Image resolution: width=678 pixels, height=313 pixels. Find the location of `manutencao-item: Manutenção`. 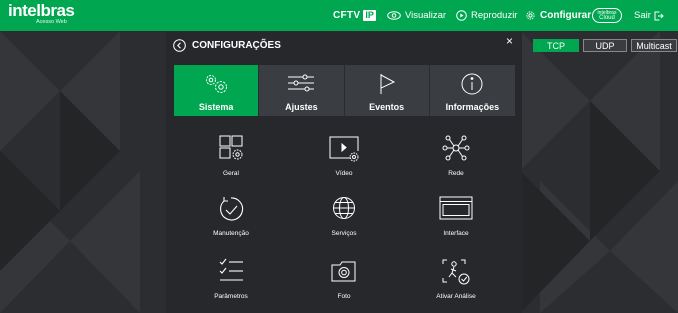

manutencao-item: Manutenção is located at coordinates (231, 219).